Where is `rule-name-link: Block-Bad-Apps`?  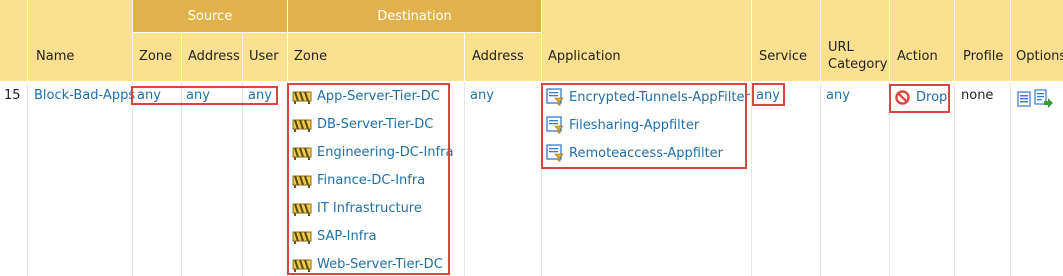
rule-name-link: Block-Bad-Apps is located at coordinates (84, 95).